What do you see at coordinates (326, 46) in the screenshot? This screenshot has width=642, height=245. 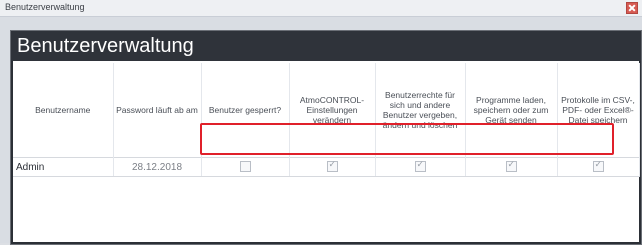 I see `panel-header: Benutzerverwaltung` at bounding box center [326, 46].